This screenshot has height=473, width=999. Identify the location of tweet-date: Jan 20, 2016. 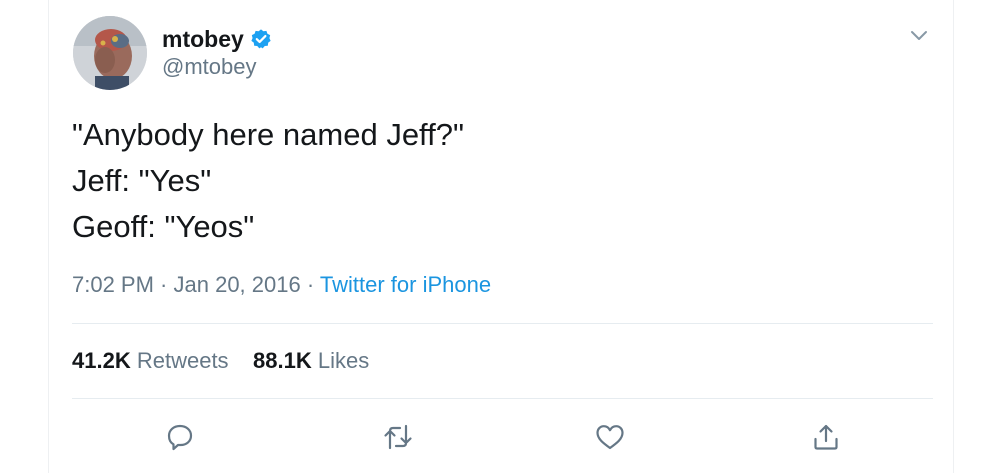
(237, 284).